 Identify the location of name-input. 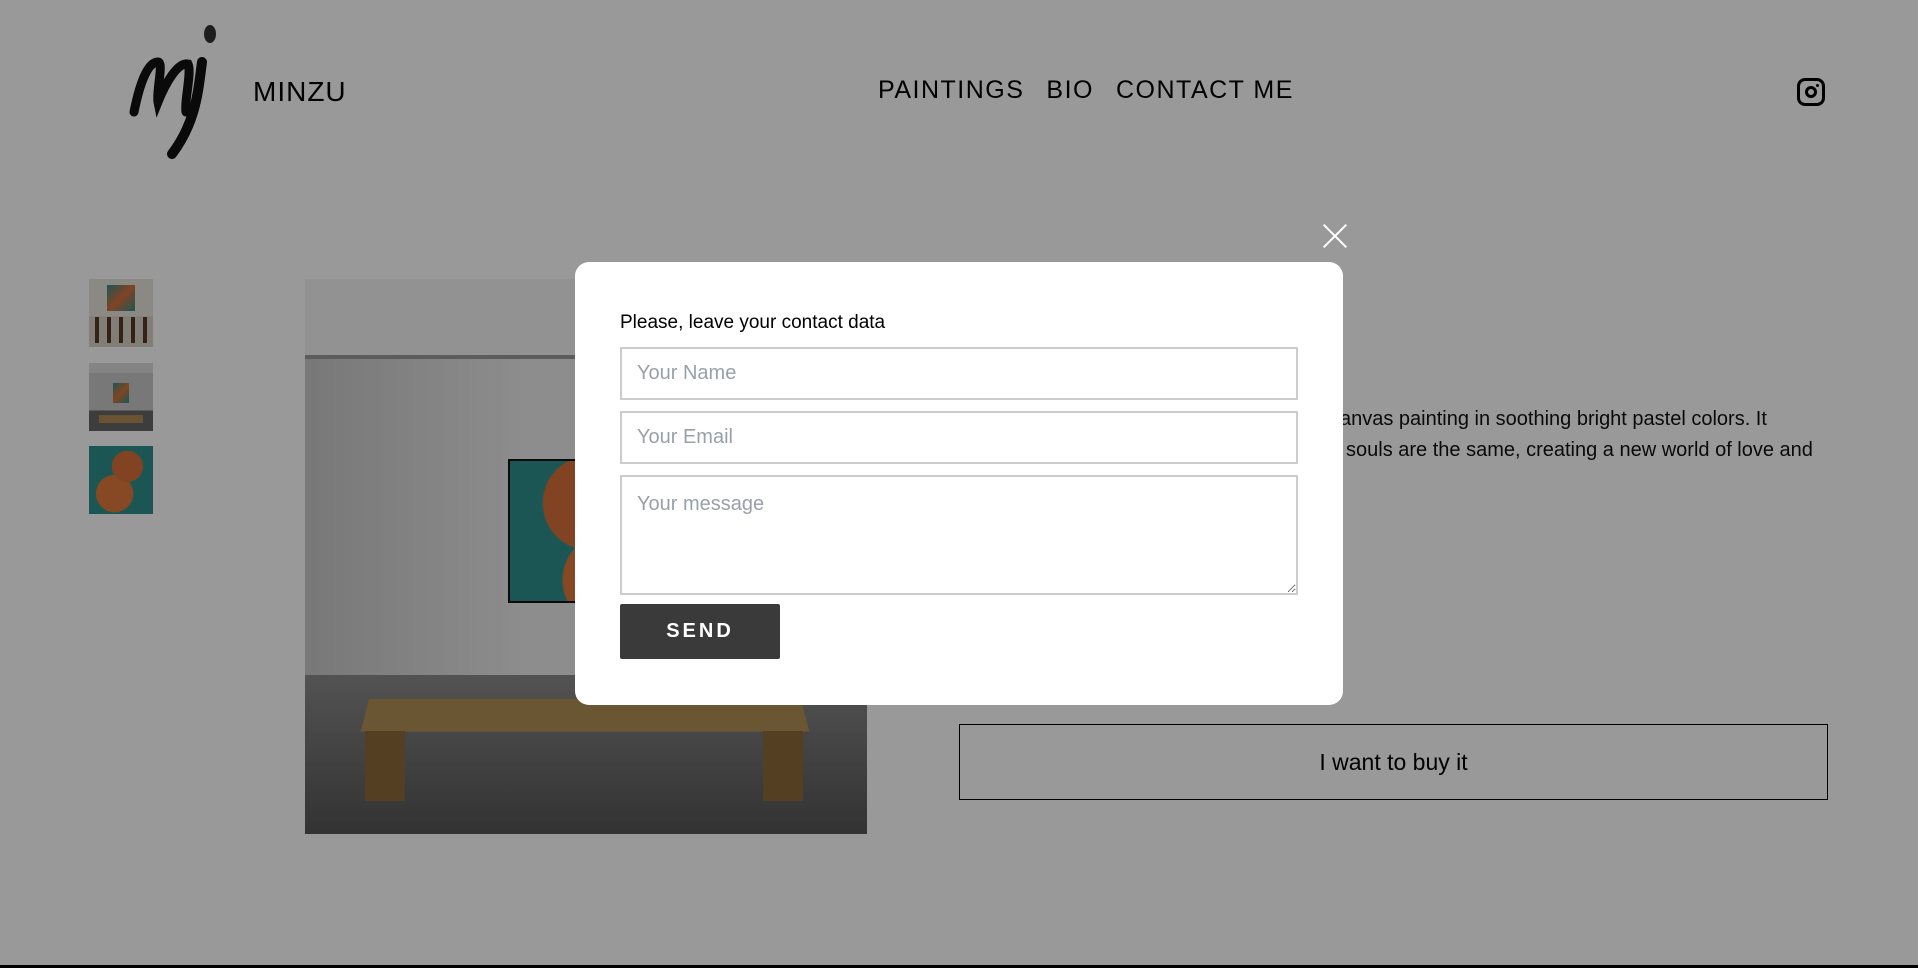
(959, 373).